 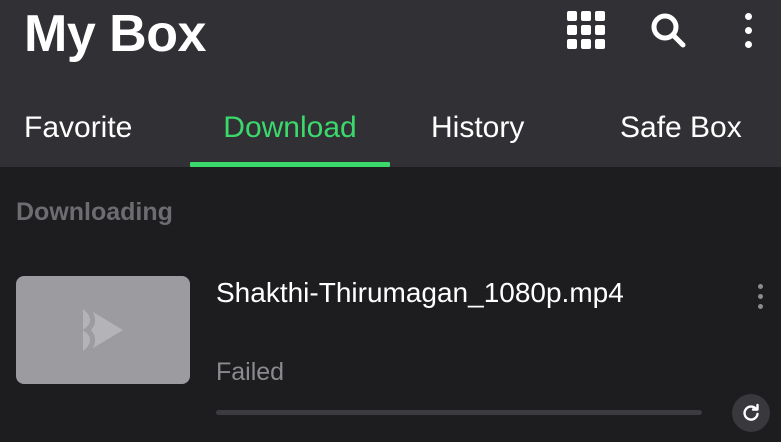 I want to click on section-label-downloading: Downloading, so click(x=94, y=212).